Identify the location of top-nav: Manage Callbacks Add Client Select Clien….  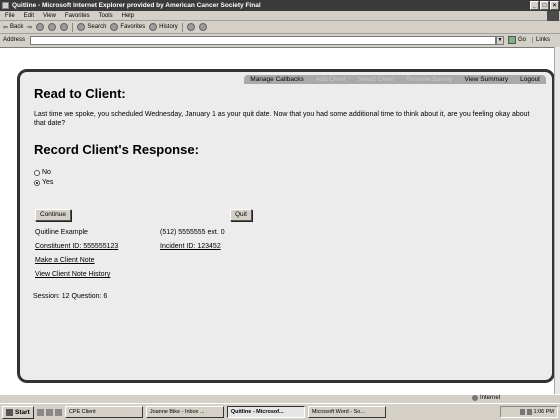
(395, 79).